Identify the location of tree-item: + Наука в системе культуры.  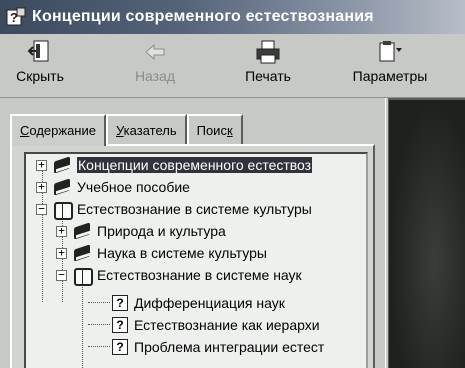
(161, 253).